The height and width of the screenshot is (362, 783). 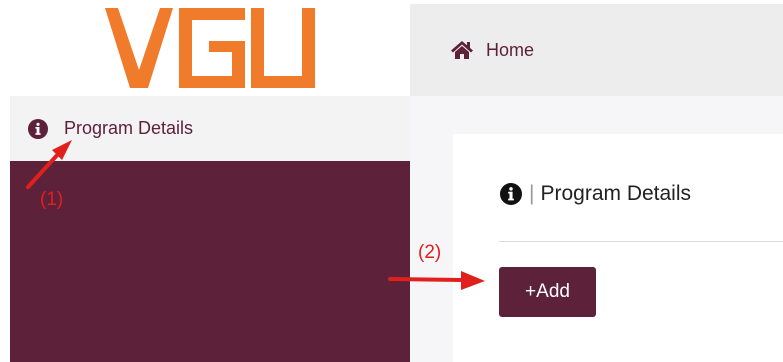 I want to click on annotation-label-1: (1), so click(x=52, y=199).